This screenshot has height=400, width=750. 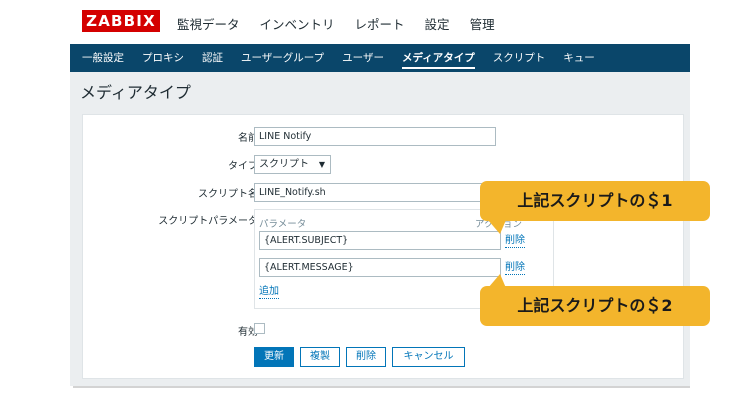 I want to click on subnav-users: ユーザー, so click(x=363, y=58).